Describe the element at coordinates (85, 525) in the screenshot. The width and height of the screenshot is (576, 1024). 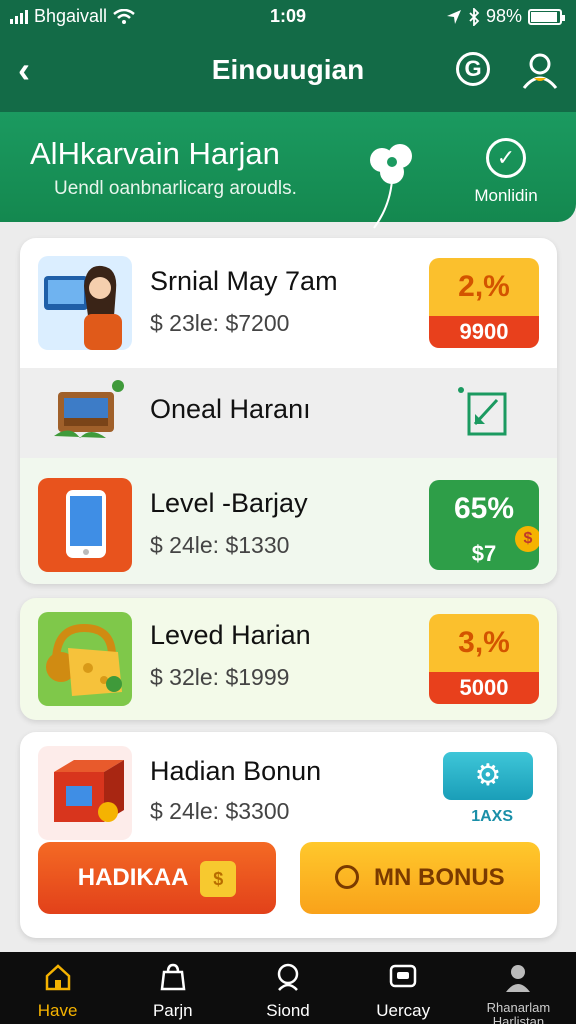
I see `smartphone-icon` at that location.